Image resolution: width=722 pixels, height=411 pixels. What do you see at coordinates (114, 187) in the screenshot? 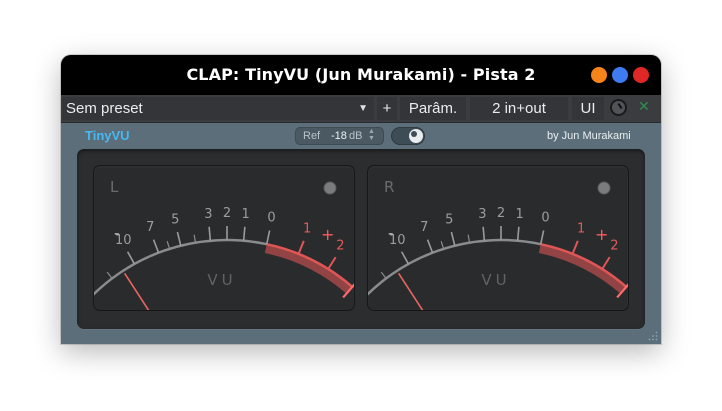
I see `channel-label: L` at bounding box center [114, 187].